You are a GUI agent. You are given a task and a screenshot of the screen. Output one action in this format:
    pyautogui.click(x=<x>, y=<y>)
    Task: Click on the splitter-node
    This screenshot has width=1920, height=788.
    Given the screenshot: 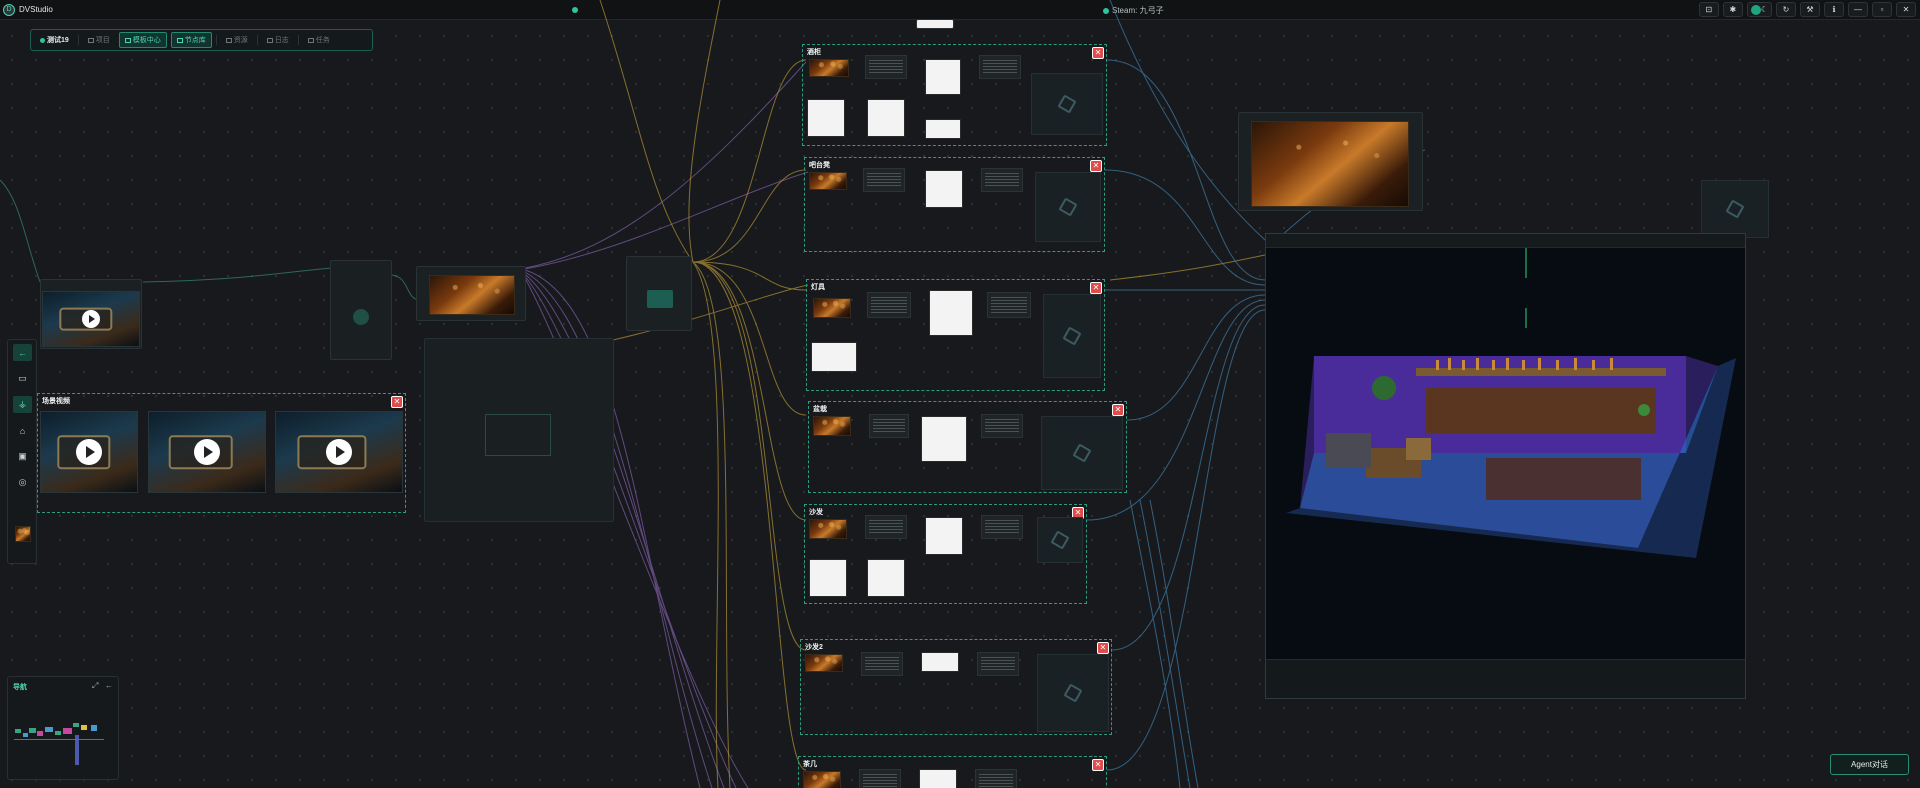 What is the action you would take?
    pyautogui.click(x=659, y=293)
    